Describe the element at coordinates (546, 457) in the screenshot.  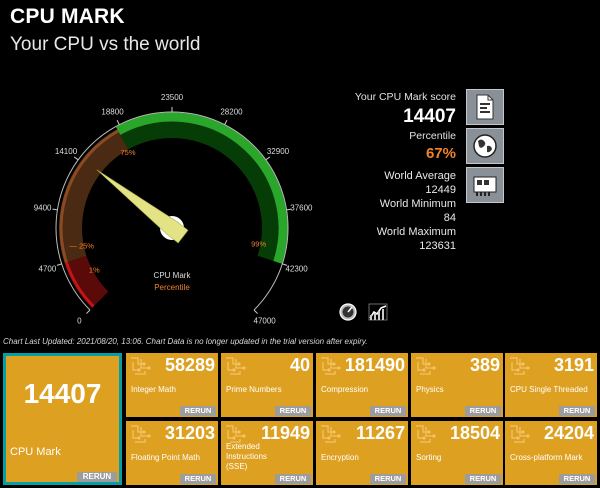
I see `tile-label: Cross-platform Mark` at that location.